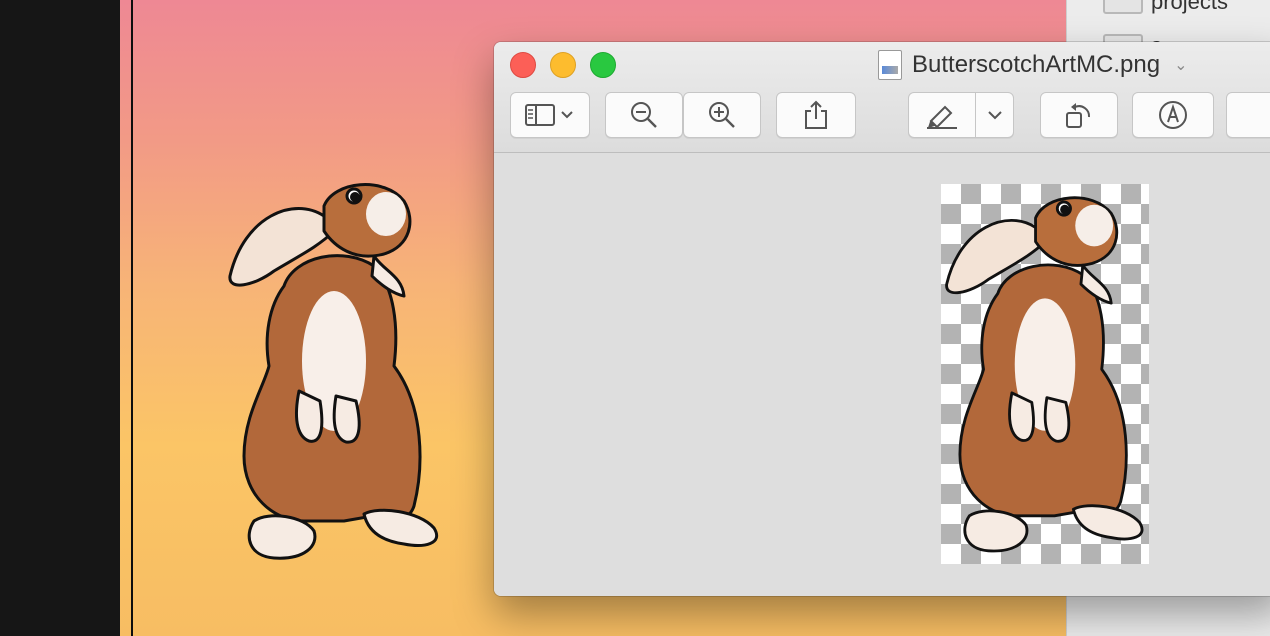 The height and width of the screenshot is (636, 1270). Describe the element at coordinates (1045, 374) in the screenshot. I see `bunny-preview-image` at that location.